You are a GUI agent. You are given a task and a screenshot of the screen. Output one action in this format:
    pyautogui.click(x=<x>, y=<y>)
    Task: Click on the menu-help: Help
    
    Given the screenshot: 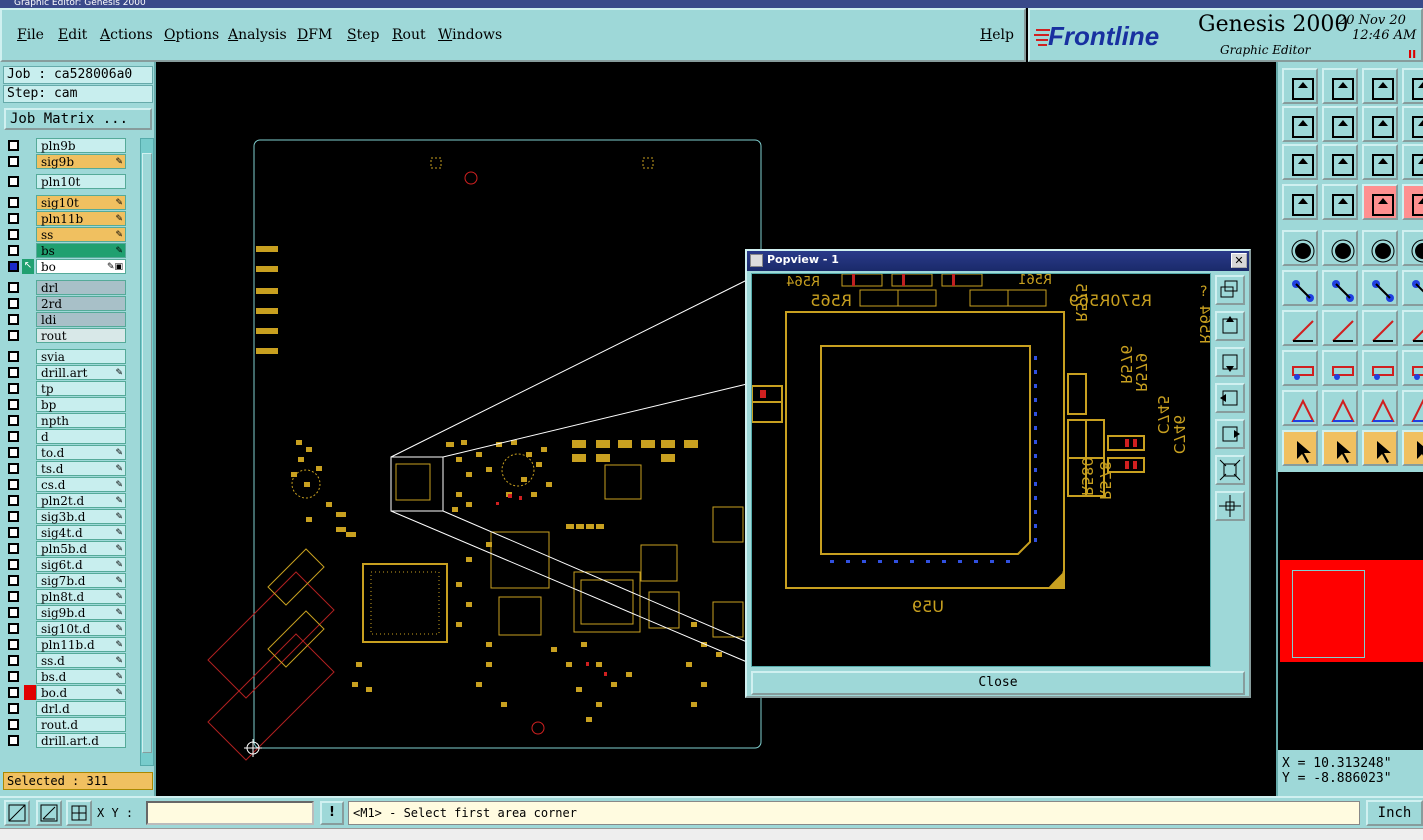 What is the action you would take?
    pyautogui.click(x=997, y=35)
    